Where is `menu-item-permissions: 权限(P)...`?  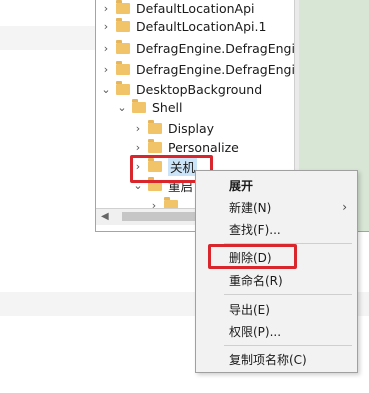
menu-item-permissions: 权限(P)... is located at coordinates (276, 331).